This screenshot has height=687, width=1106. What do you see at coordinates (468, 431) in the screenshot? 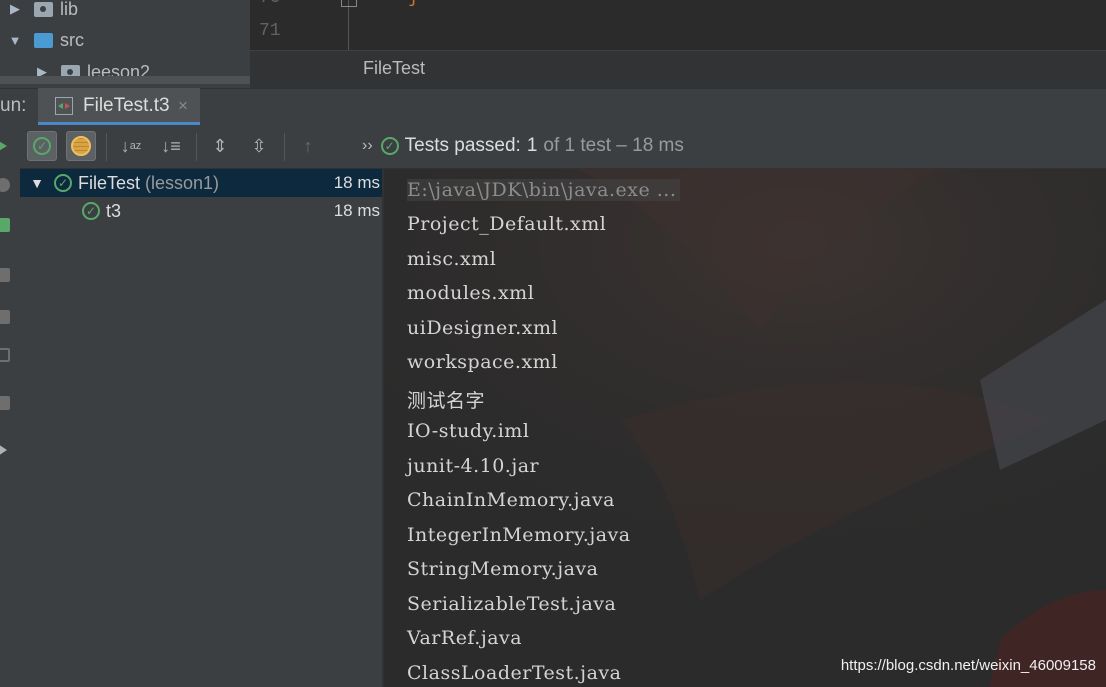
I see `console-line: IO-study.iml` at bounding box center [468, 431].